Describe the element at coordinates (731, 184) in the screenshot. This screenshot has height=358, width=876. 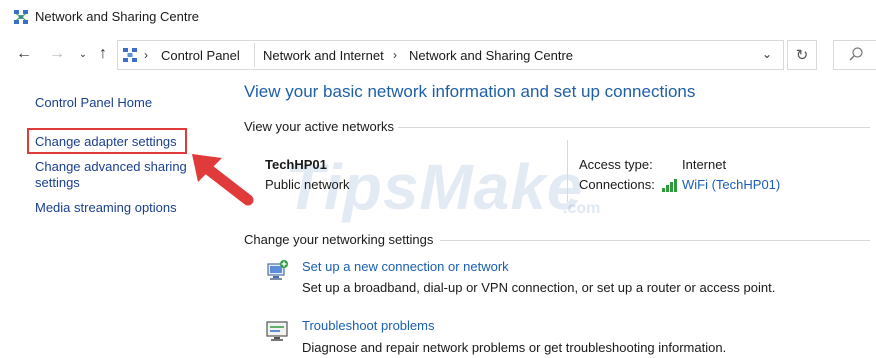
I see `wifi-connection-link: WiFi (TechHP01)` at that location.